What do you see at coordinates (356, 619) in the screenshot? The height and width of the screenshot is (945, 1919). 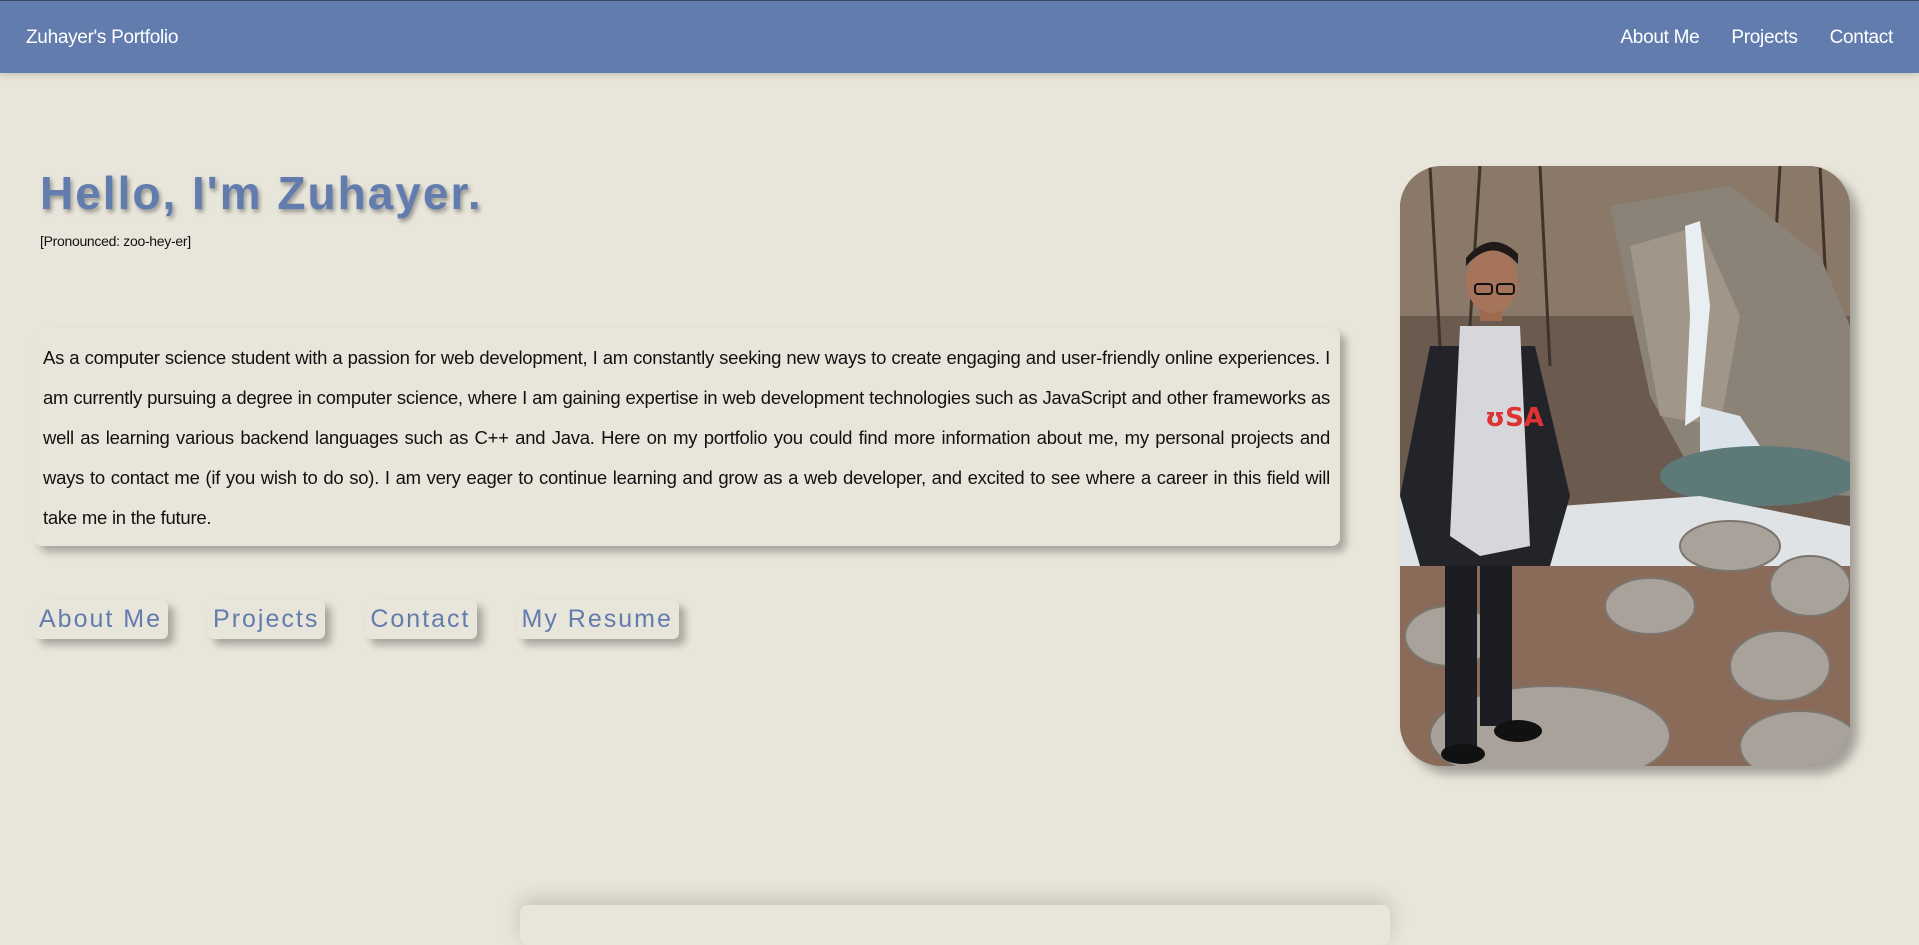 I see `hero-button-row: About Me Projects Contact My Resume` at bounding box center [356, 619].